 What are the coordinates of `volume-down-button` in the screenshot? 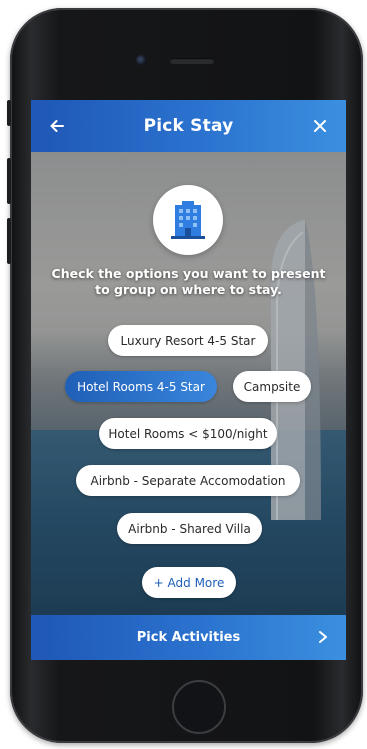 It's located at (9, 241).